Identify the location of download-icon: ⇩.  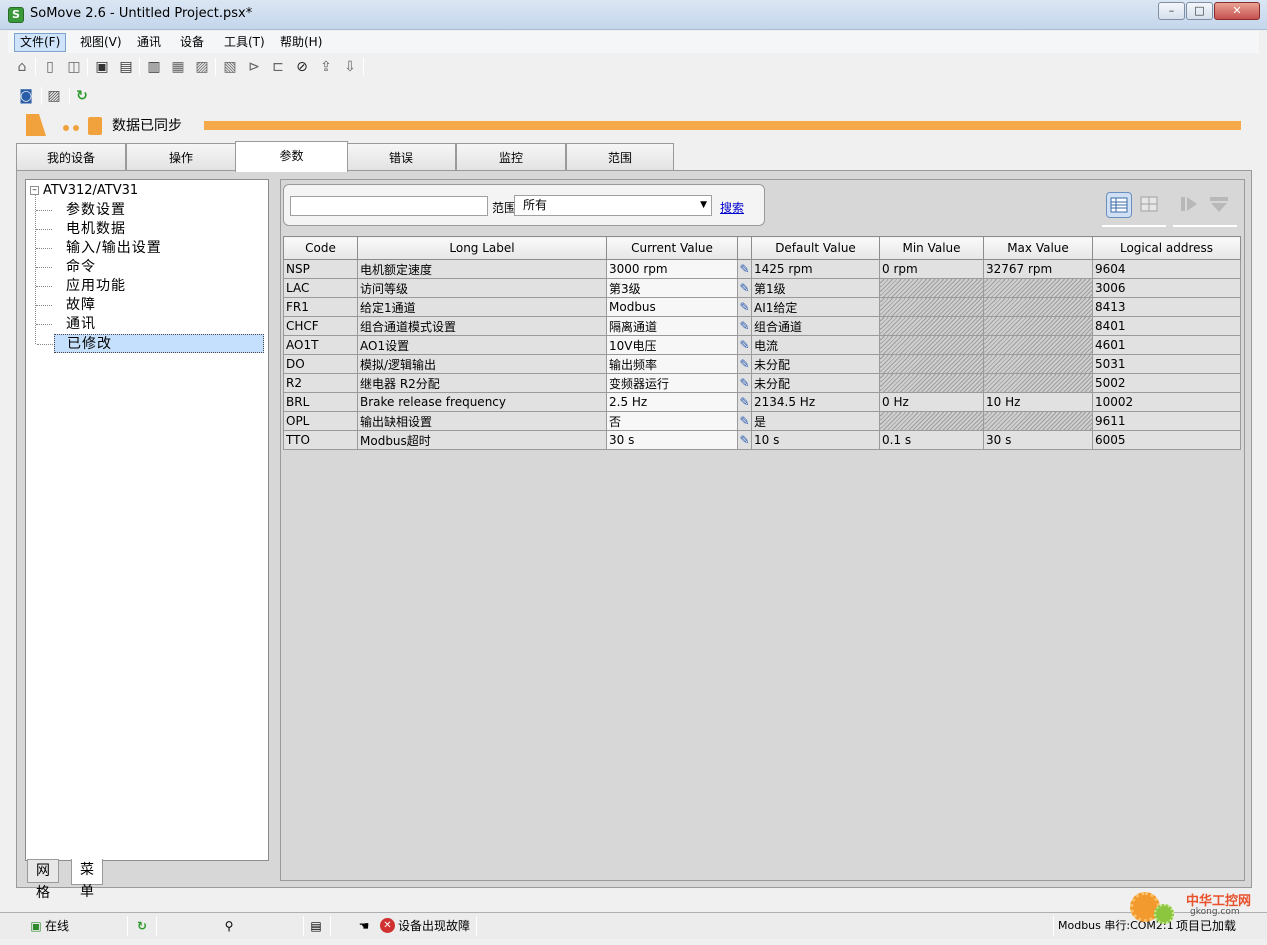
(350, 67).